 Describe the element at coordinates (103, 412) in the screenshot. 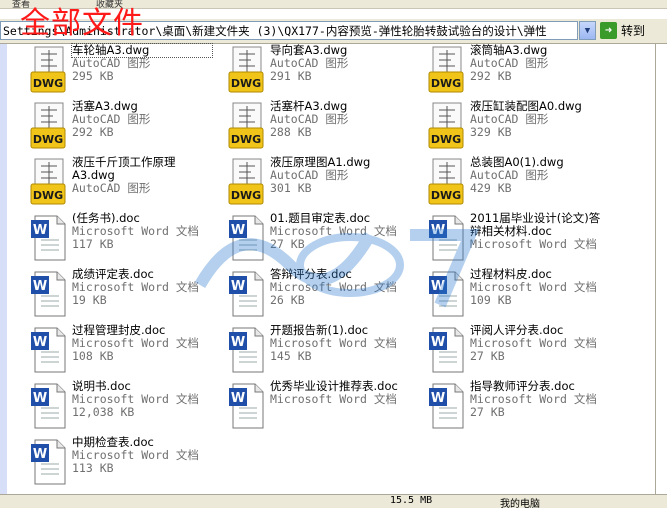

I see `file-size: 12,038 KB` at that location.